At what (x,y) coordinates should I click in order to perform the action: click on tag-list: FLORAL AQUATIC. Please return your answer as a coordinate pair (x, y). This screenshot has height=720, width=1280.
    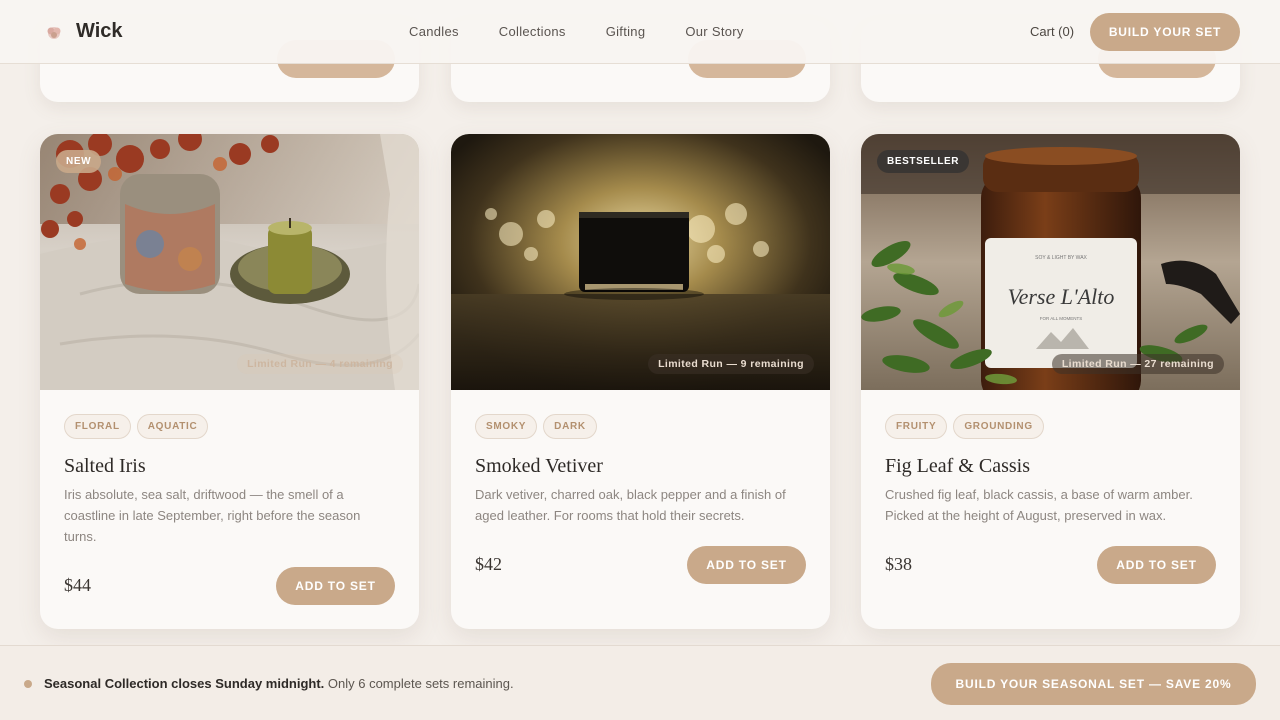
    Looking at the image, I should click on (136, 426).